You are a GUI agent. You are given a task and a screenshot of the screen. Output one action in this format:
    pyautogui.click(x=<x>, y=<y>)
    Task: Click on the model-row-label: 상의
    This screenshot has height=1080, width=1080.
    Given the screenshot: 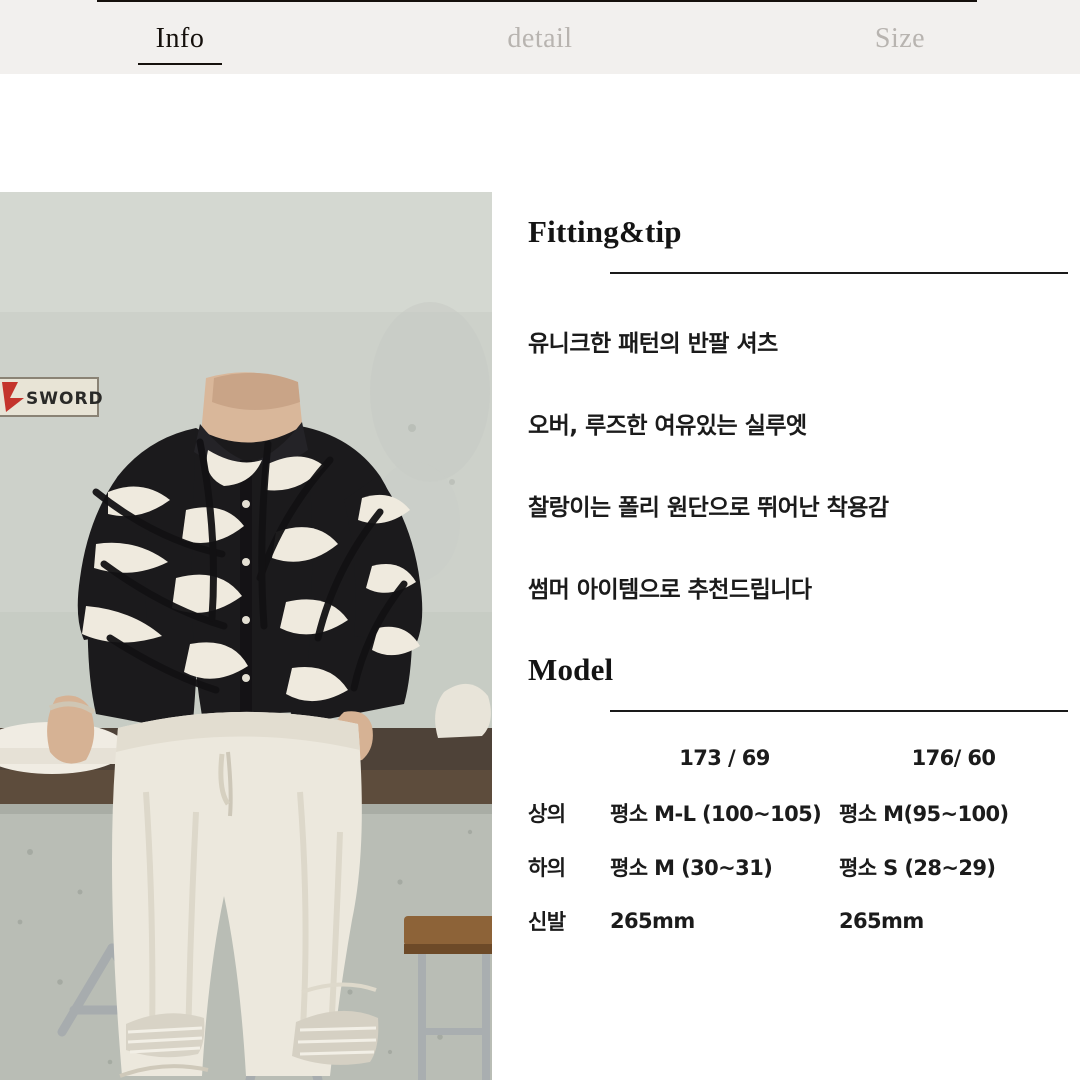 What is the action you would take?
    pyautogui.click(x=547, y=814)
    